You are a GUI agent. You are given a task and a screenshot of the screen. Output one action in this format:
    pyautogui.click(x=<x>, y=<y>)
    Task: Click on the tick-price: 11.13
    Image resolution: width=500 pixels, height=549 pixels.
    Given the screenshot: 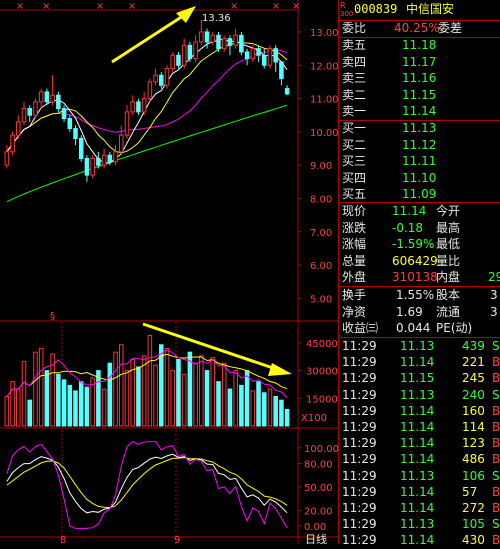 What is the action you would take?
    pyautogui.click(x=417, y=475)
    